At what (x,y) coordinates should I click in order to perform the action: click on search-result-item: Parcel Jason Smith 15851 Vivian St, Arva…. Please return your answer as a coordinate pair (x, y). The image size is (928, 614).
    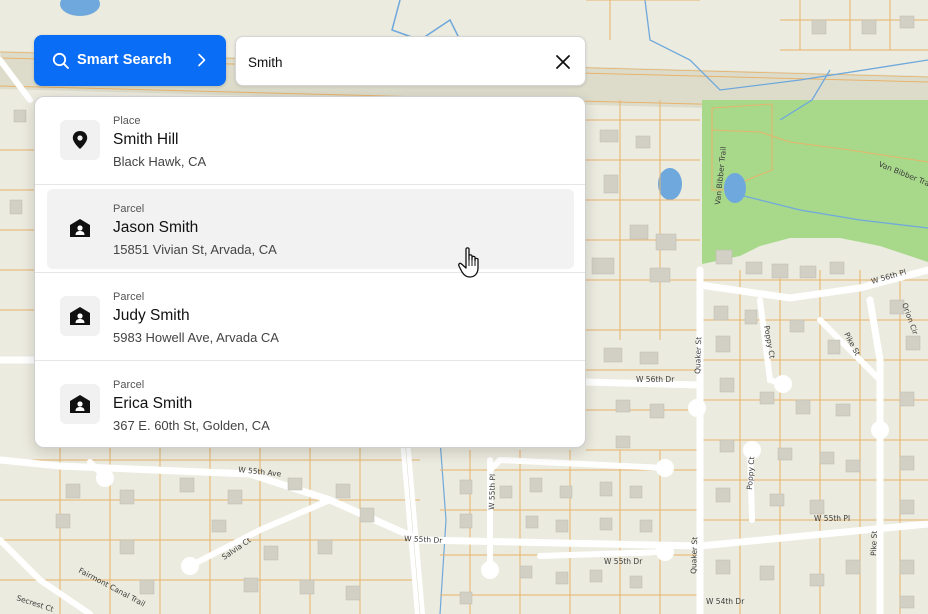
    Looking at the image, I should click on (310, 229).